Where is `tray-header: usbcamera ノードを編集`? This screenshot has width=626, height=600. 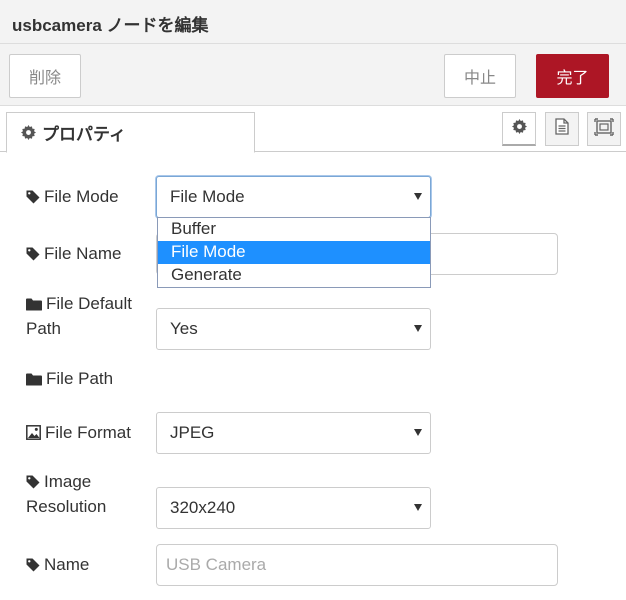
tray-header: usbcamera ノードを編集 is located at coordinates (313, 22).